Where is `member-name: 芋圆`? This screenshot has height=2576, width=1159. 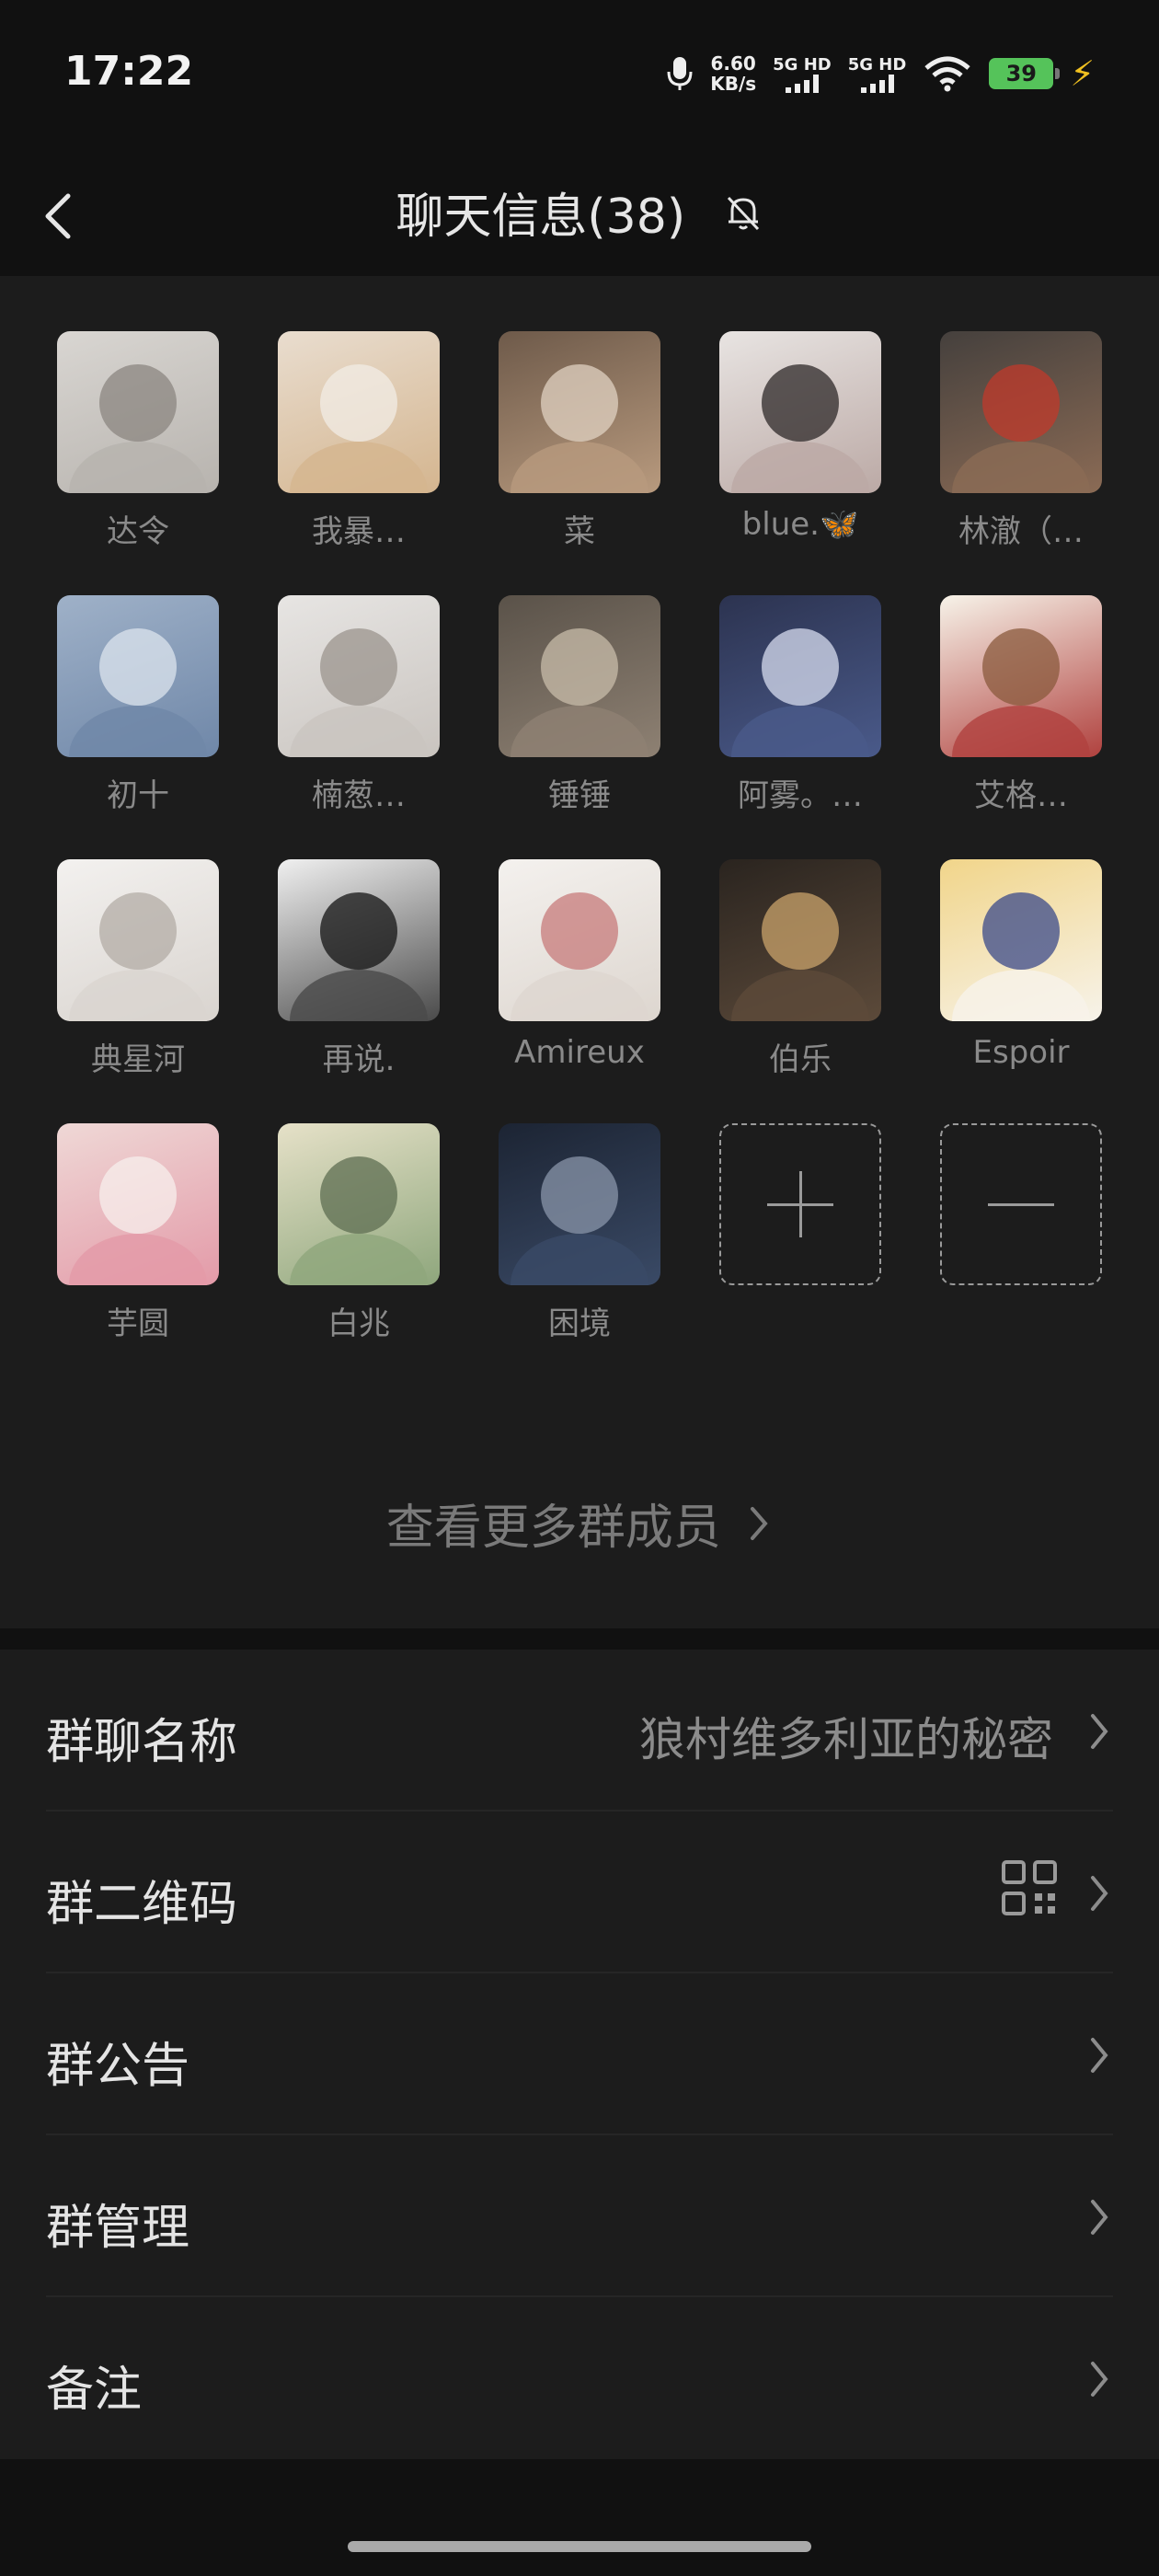
member-name: 芋圆 is located at coordinates (138, 1323).